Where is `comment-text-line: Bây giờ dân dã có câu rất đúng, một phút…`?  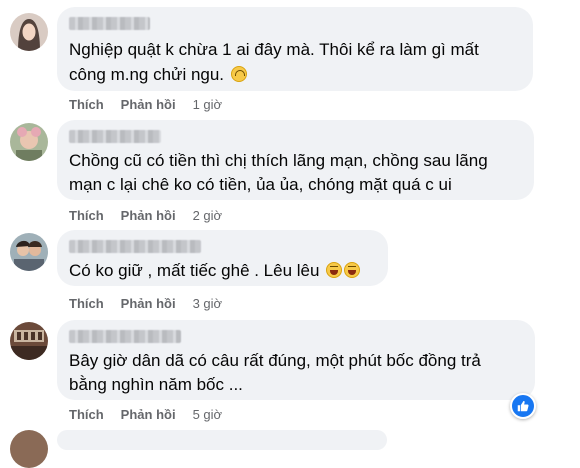 comment-text-line: Bây giờ dân dã có câu rất đúng, một phút… is located at coordinates (275, 360).